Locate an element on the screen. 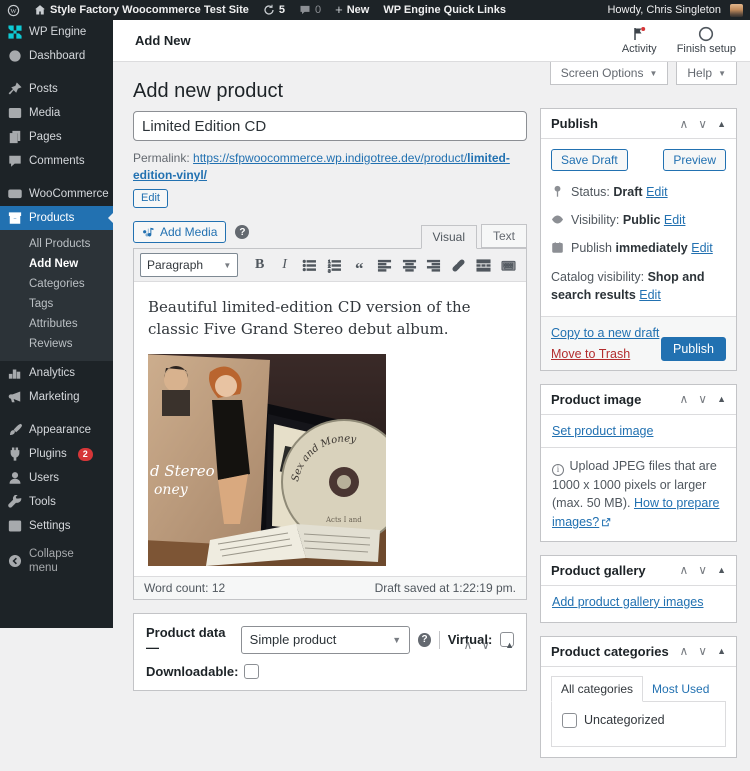  sidebar-item-comments: Comments is located at coordinates (56, 161).